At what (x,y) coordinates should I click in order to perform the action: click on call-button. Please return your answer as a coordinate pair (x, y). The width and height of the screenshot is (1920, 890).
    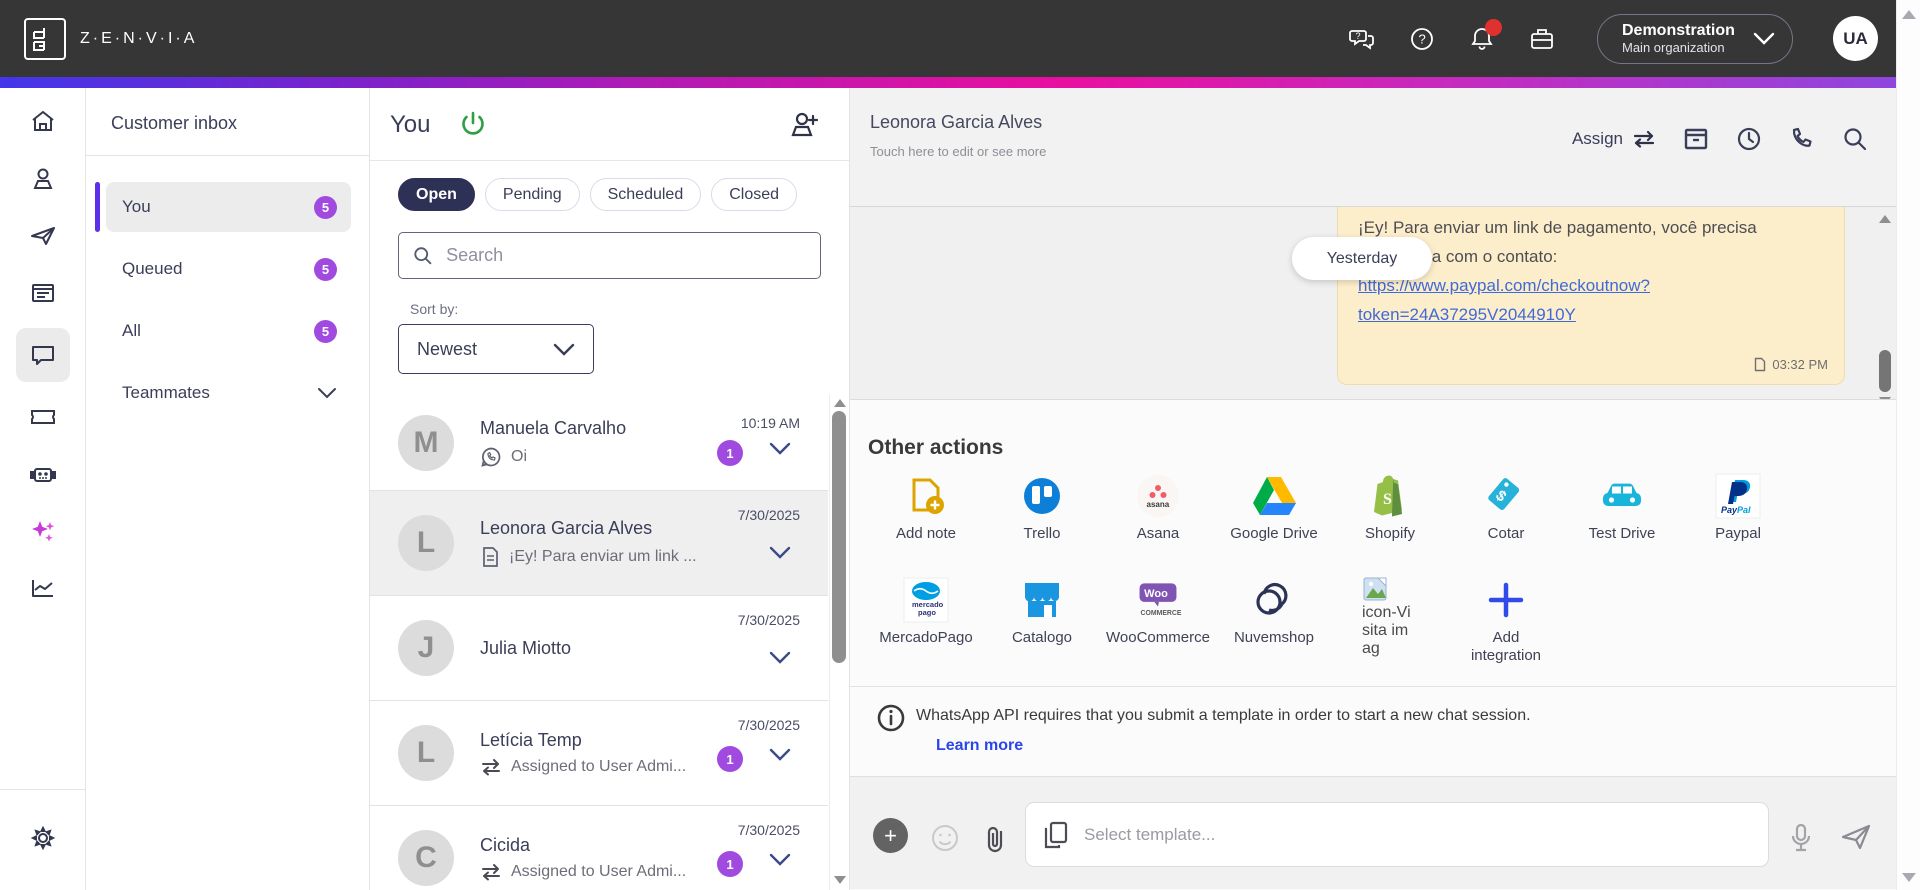
    Looking at the image, I should click on (1802, 139).